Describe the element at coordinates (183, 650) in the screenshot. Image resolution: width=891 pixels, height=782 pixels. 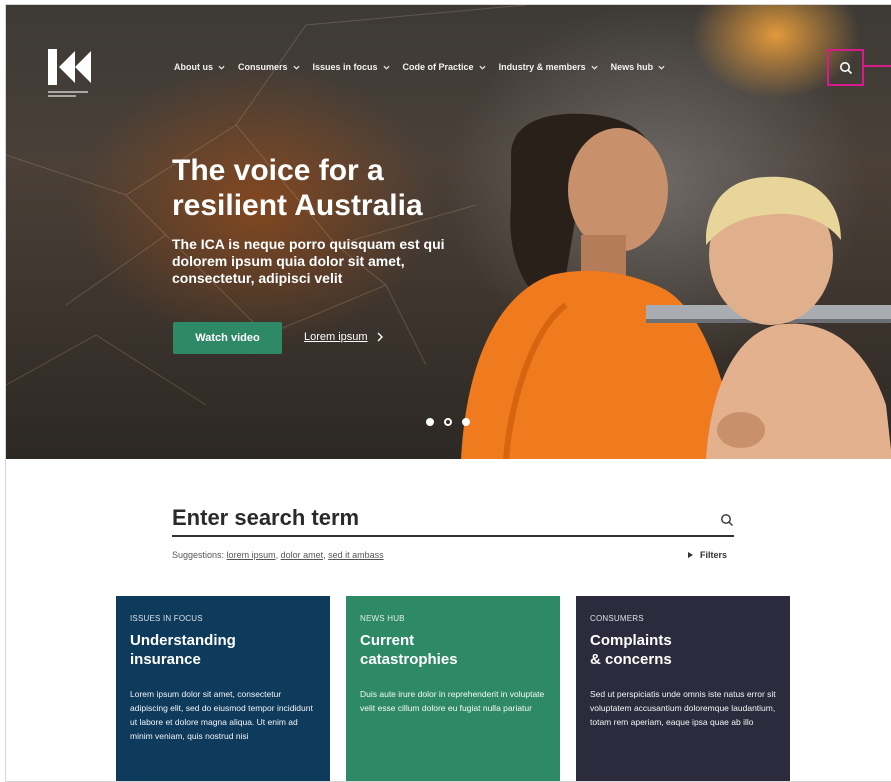
I see `card-title: Understanding insurance` at that location.